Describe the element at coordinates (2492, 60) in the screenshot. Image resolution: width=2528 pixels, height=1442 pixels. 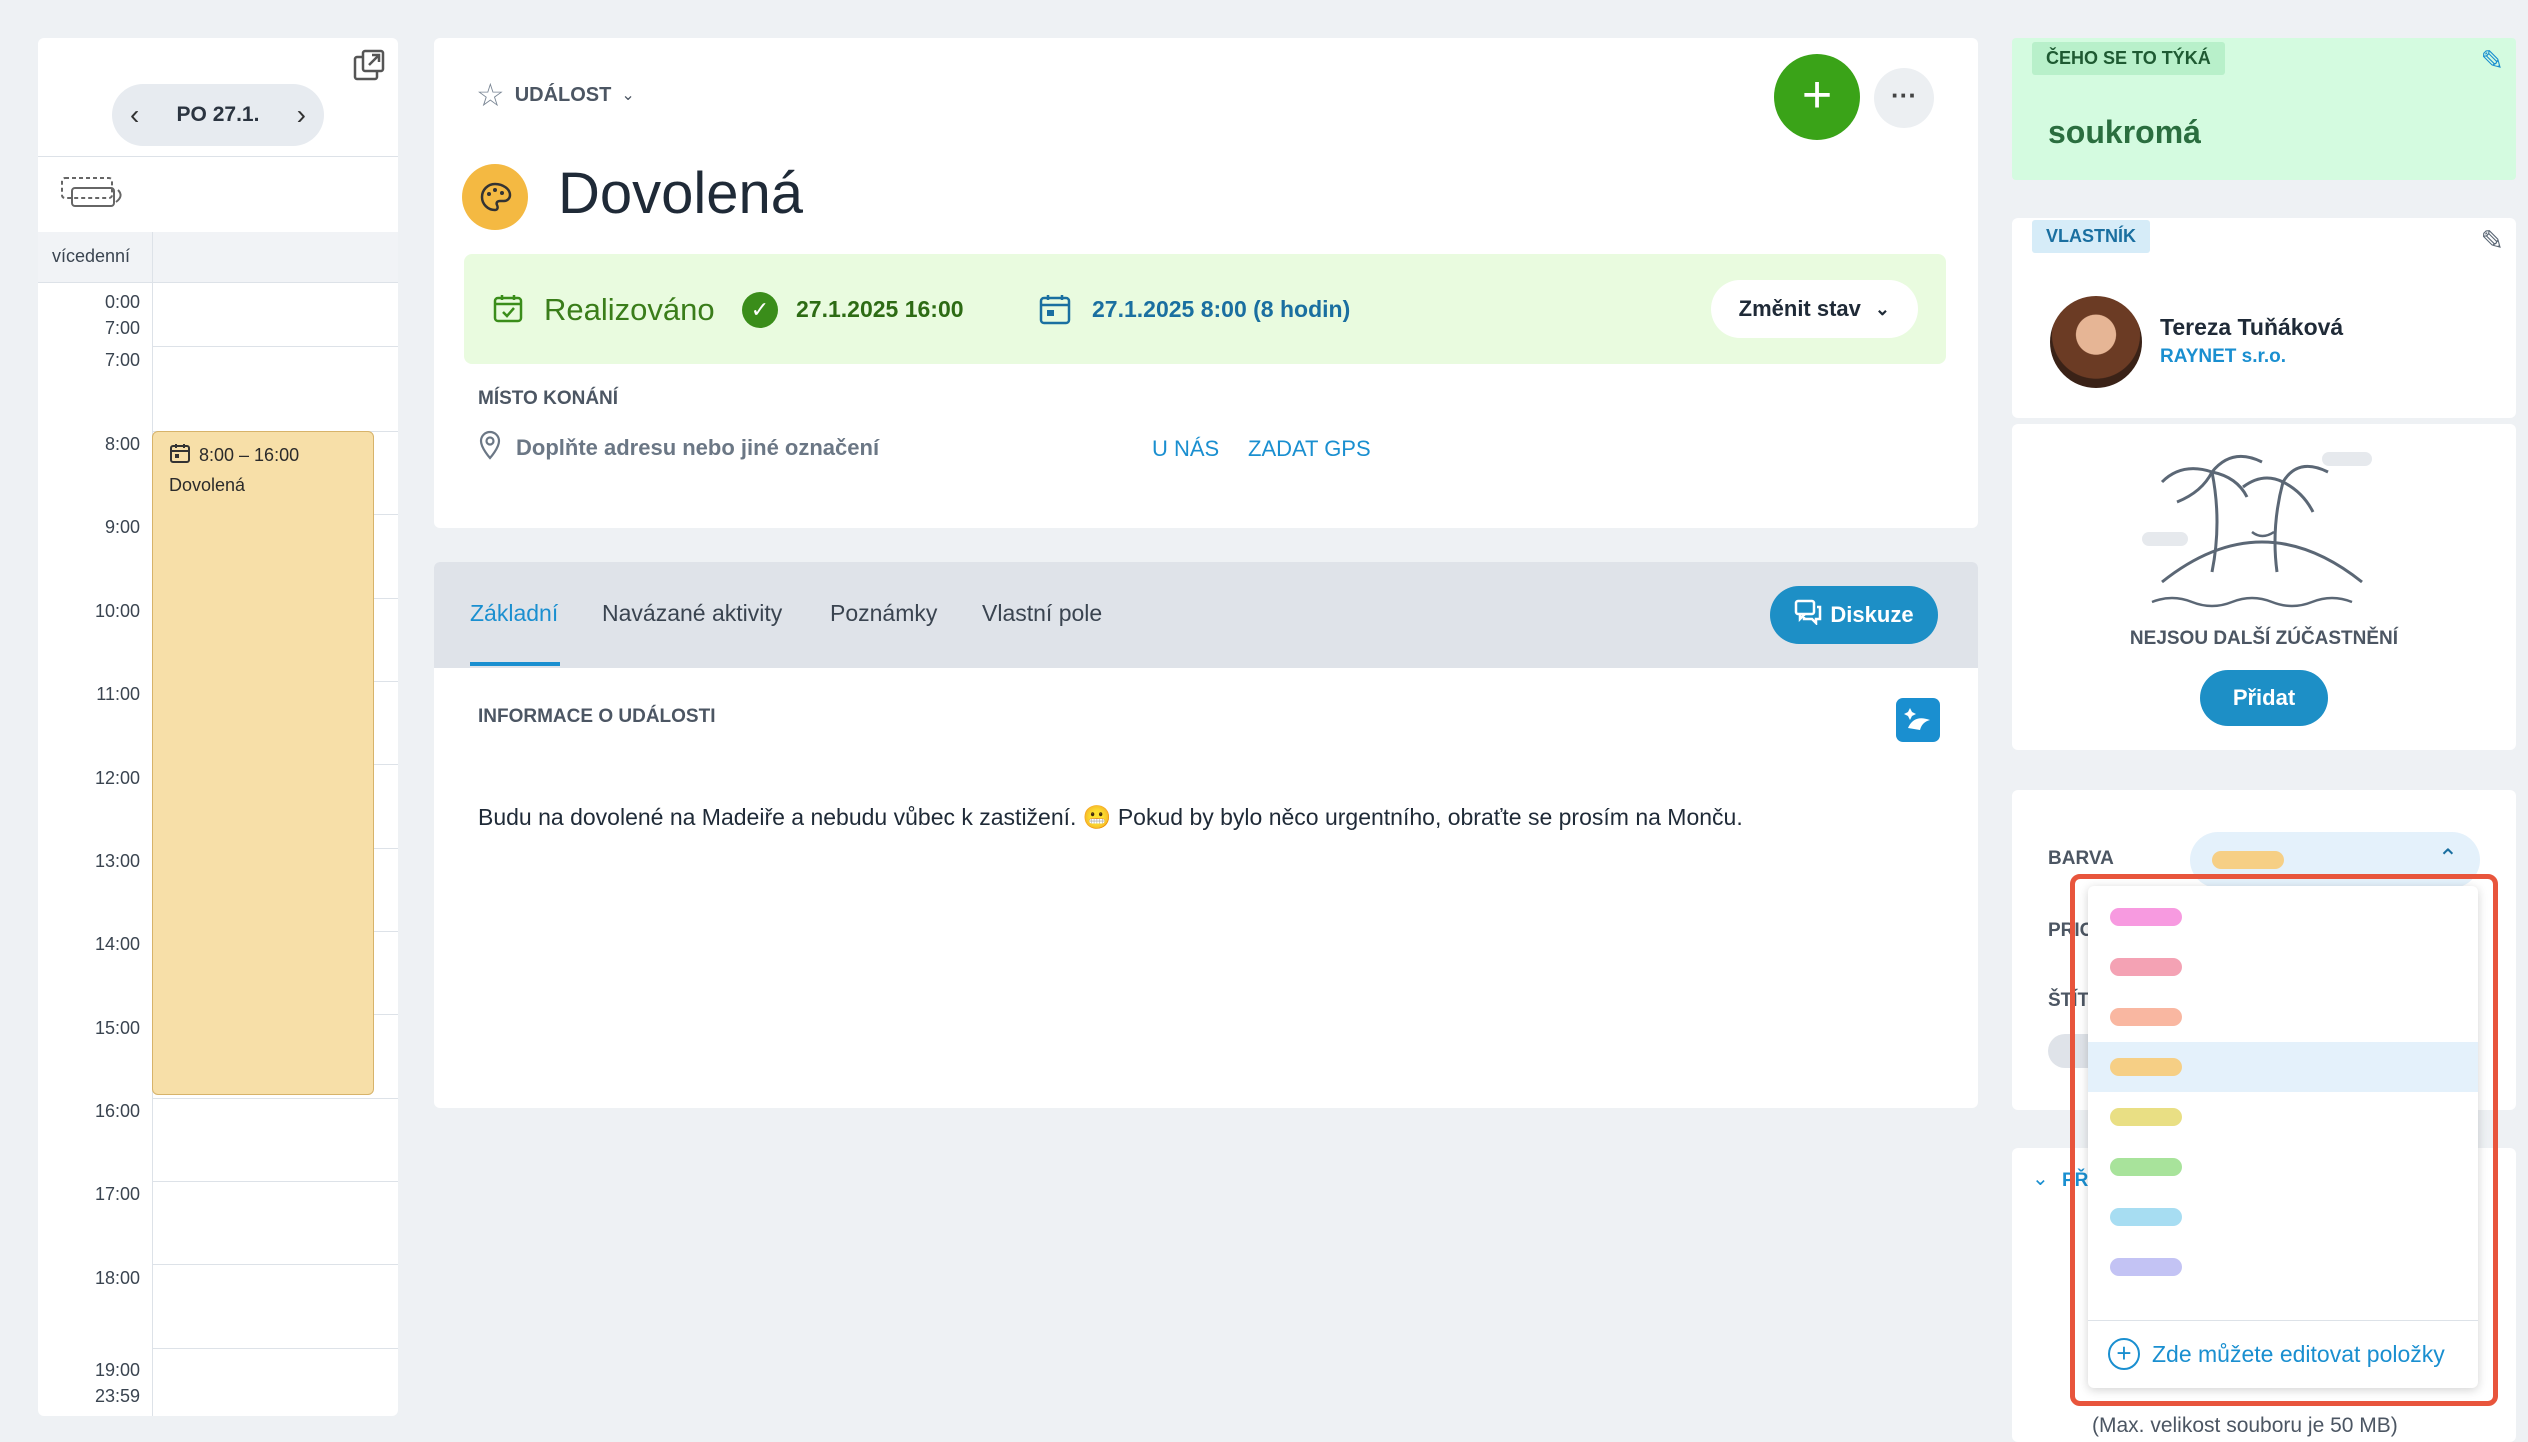
I see `edit-topic-icon: ✎` at that location.